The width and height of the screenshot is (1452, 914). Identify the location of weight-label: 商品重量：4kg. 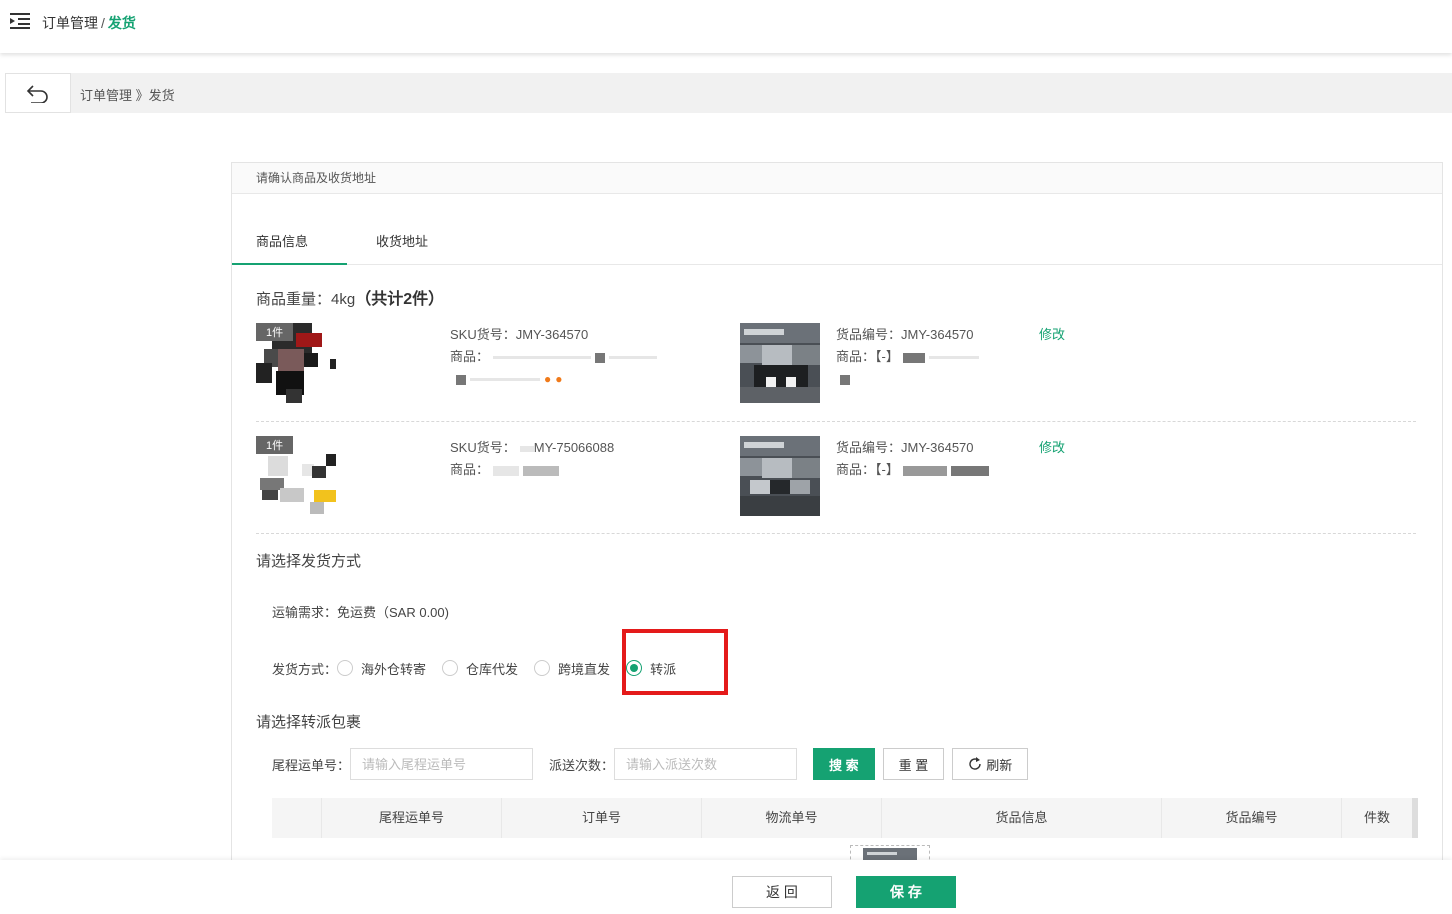
(306, 299).